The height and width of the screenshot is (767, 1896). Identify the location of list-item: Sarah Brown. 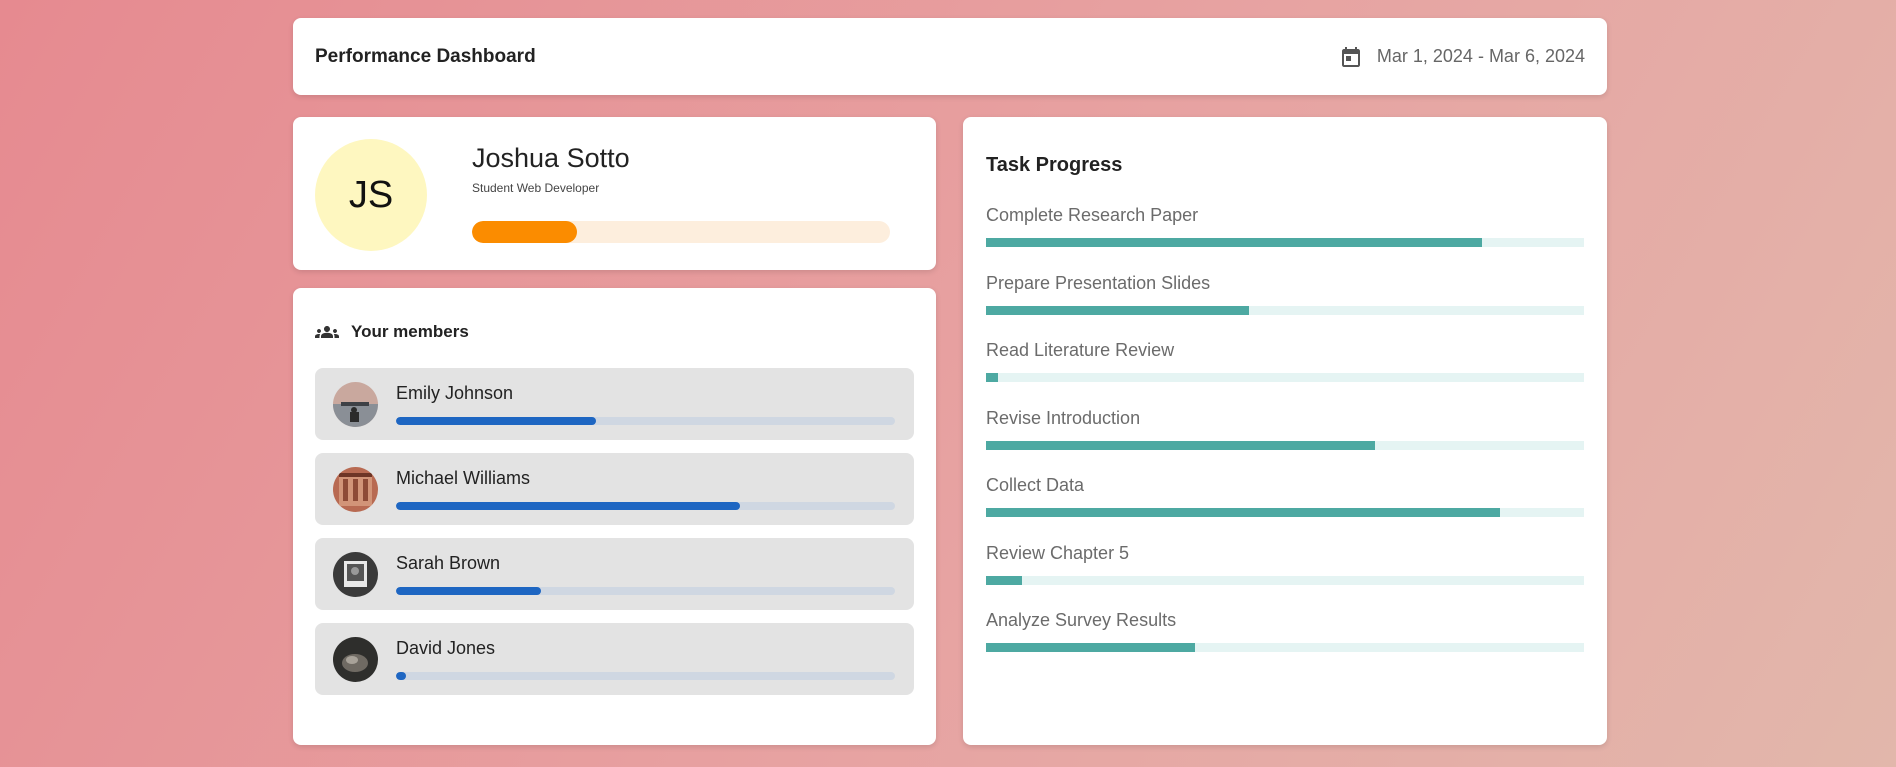
(614, 574).